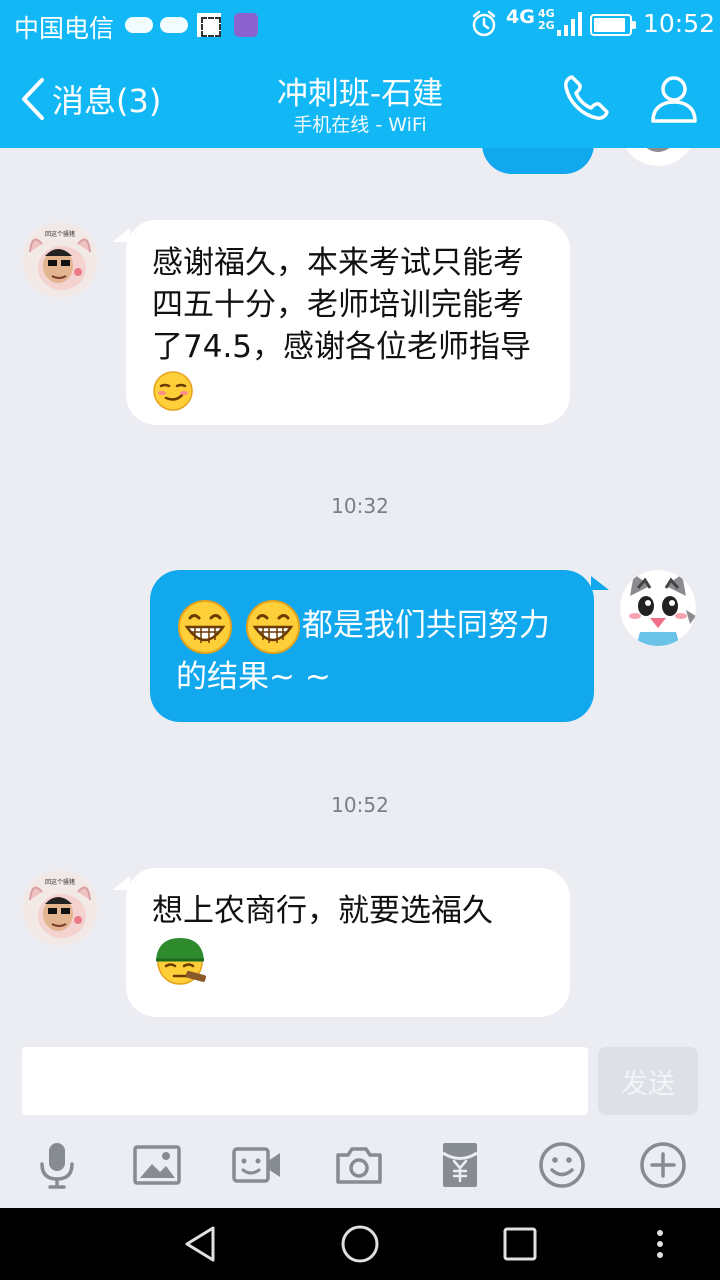  Describe the element at coordinates (360, 90) in the screenshot. I see `chat-title: 冲刺班-石建` at that location.